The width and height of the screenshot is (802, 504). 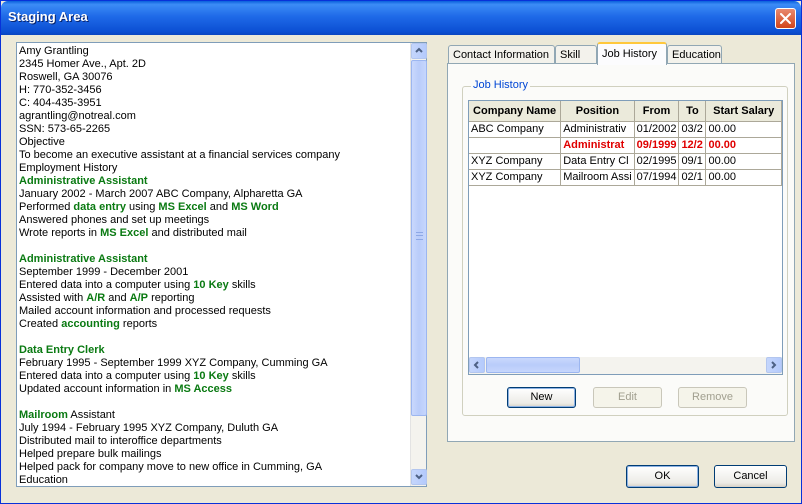 What do you see at coordinates (692, 177) in the screenshot?
I see `cell-to: 02/1` at bounding box center [692, 177].